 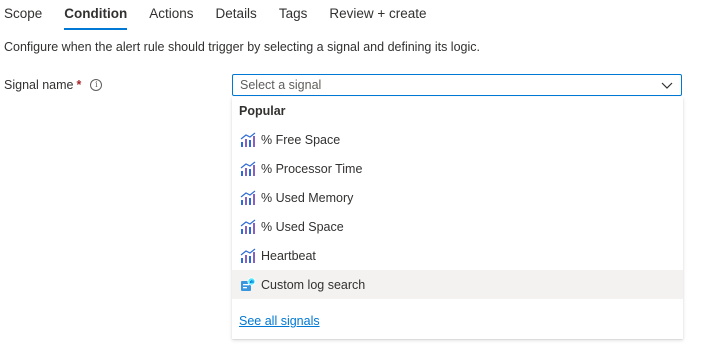 What do you see at coordinates (667, 85) in the screenshot?
I see `chevron-down-icon` at bounding box center [667, 85].